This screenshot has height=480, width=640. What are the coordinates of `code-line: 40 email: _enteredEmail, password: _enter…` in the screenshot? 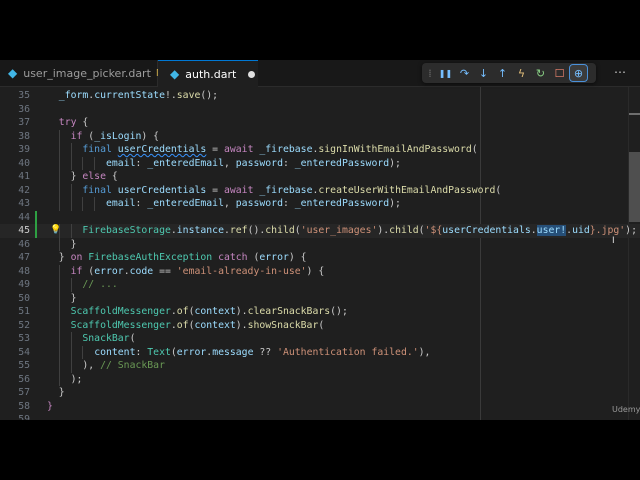 It's located at (320, 163).